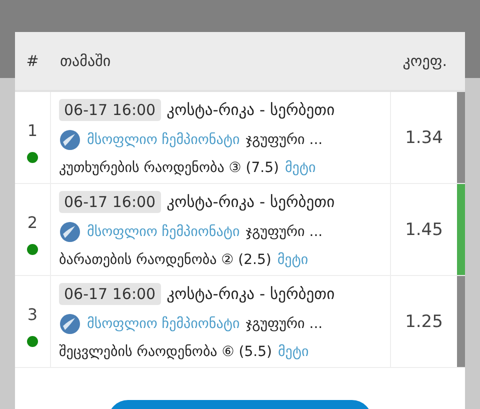 The width and height of the screenshot is (480, 409). Describe the element at coordinates (425, 61) in the screenshot. I see `column-header: კოეფ.` at that location.